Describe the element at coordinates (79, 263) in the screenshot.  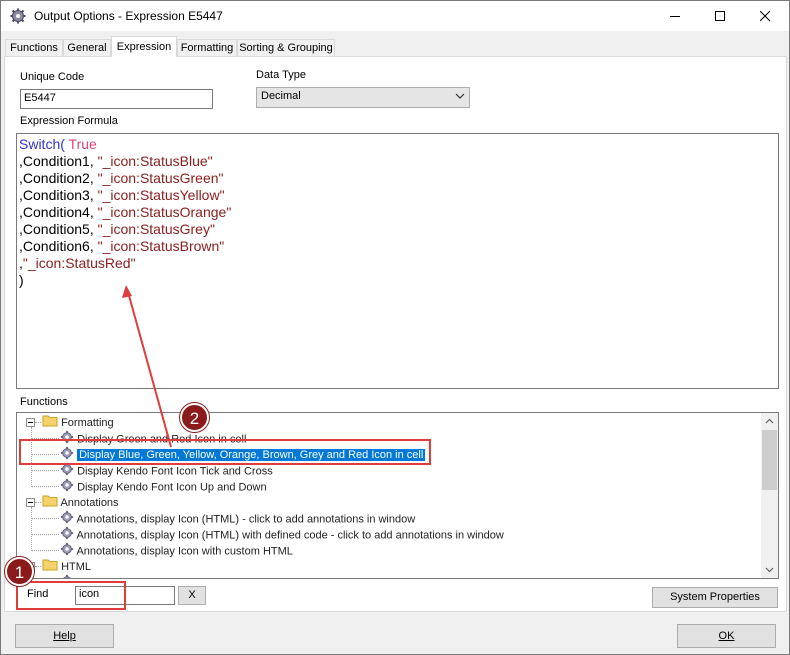
I see `formula-token: "_icon:StatusRed"` at that location.